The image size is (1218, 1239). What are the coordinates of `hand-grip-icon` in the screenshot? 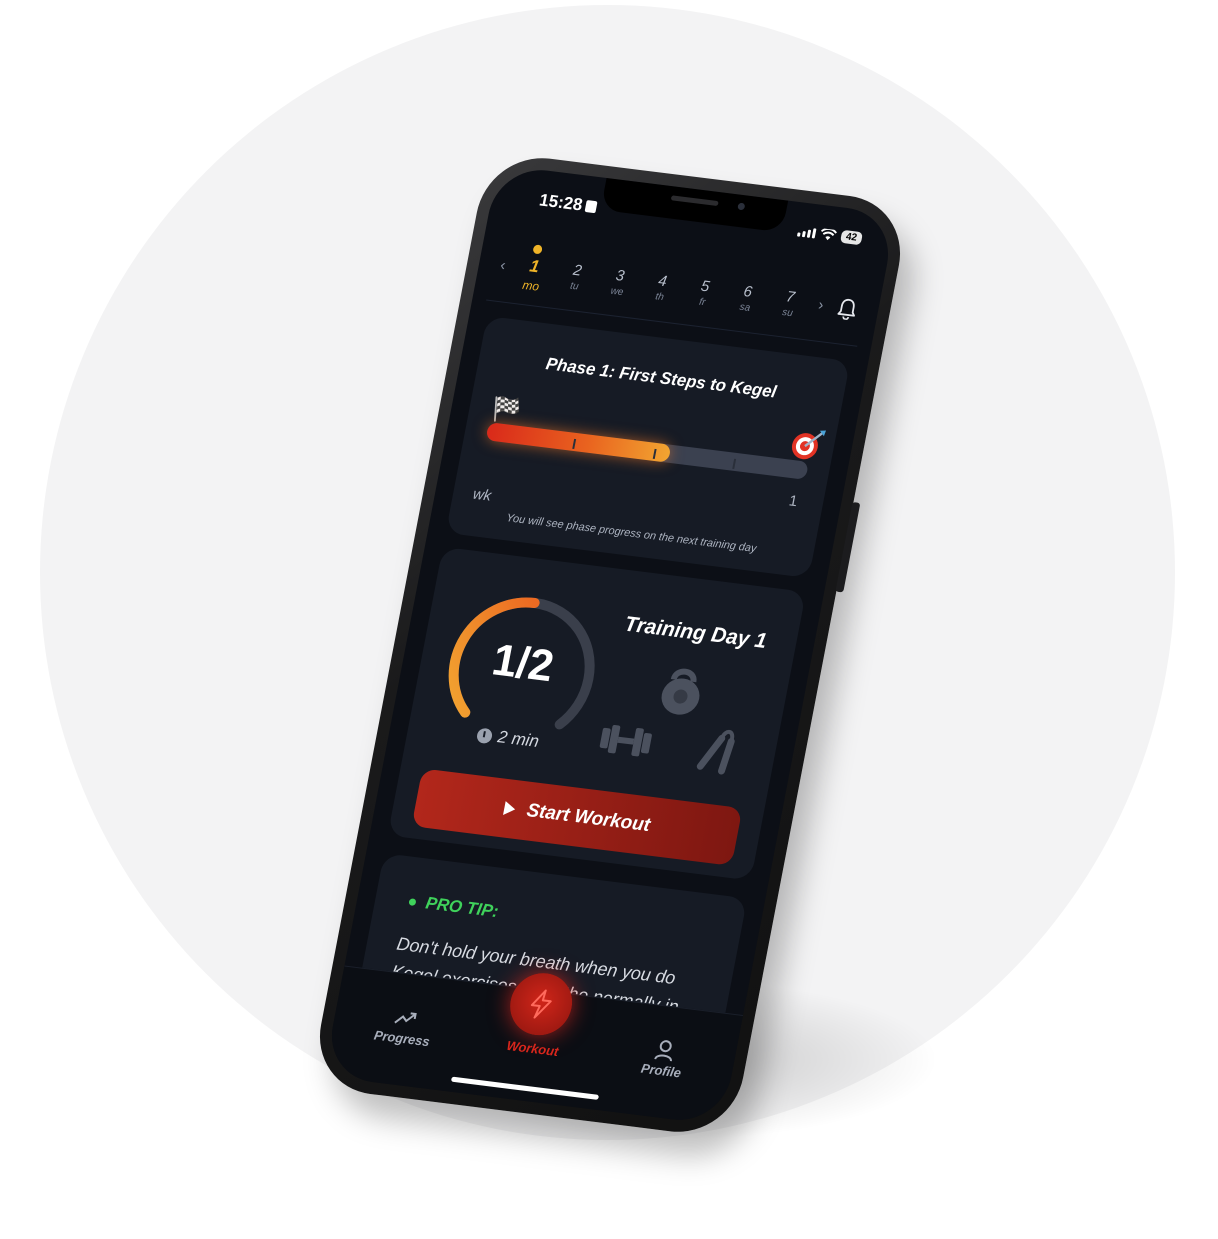 It's located at (715, 752).